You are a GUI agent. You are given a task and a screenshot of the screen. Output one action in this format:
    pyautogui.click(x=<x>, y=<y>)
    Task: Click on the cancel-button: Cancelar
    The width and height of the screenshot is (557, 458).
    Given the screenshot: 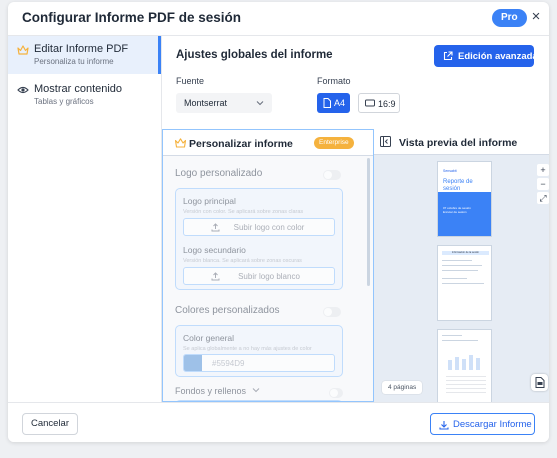 What is the action you would take?
    pyautogui.click(x=50, y=424)
    